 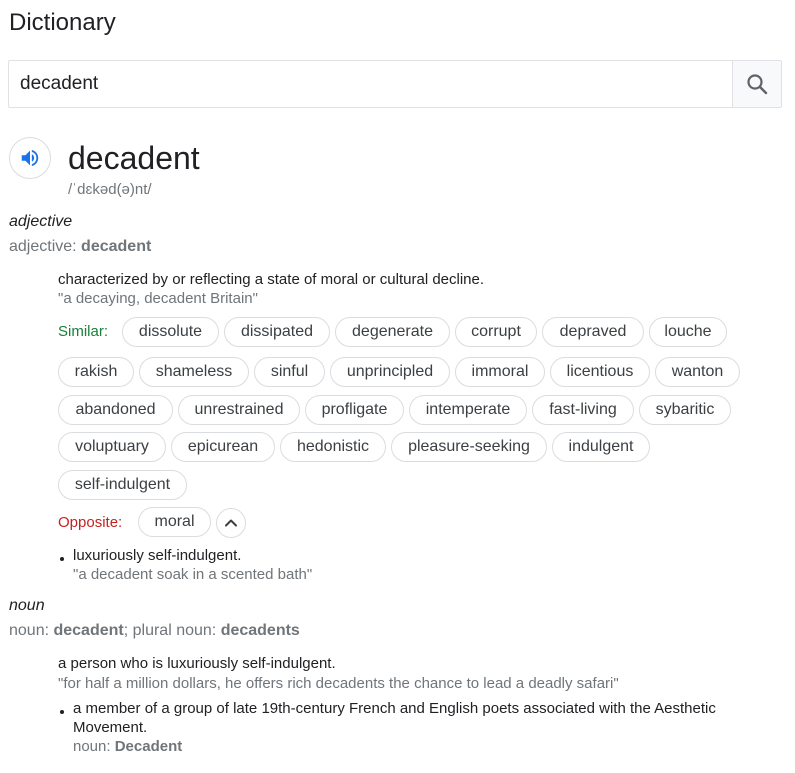 What do you see at coordinates (277, 332) in the screenshot?
I see `similar-chip: dissipated` at bounding box center [277, 332].